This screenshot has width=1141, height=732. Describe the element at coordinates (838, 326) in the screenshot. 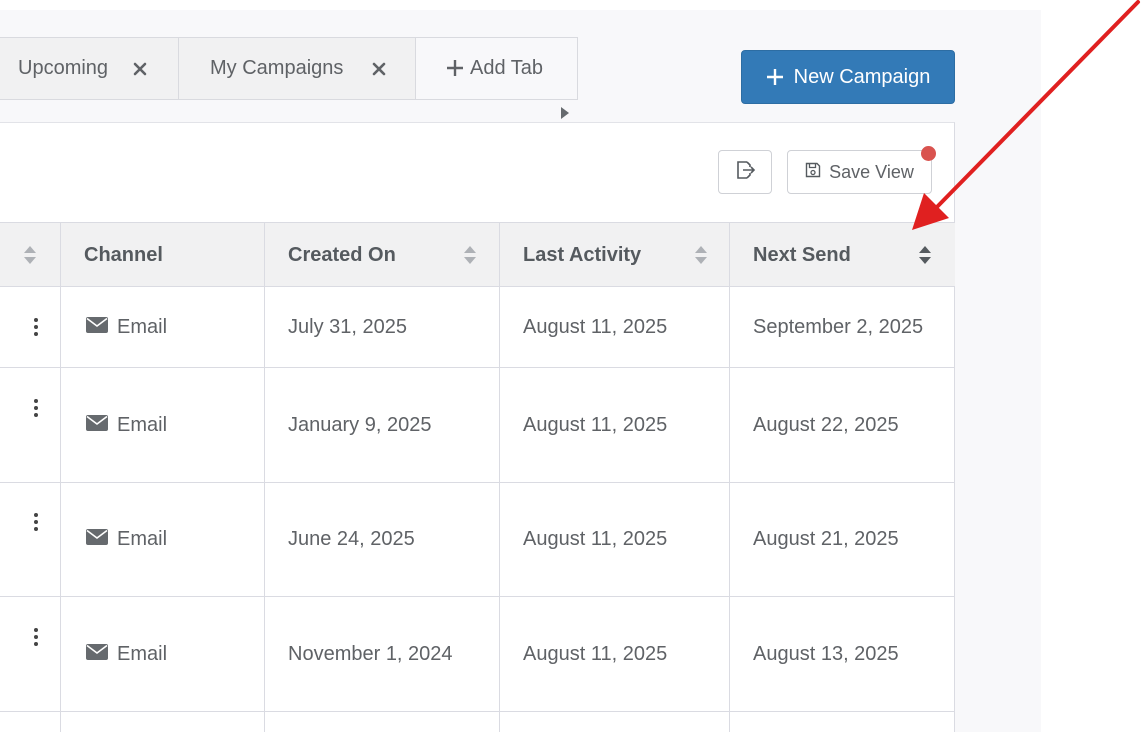

I see `next-send-value: September 2, 2025` at that location.